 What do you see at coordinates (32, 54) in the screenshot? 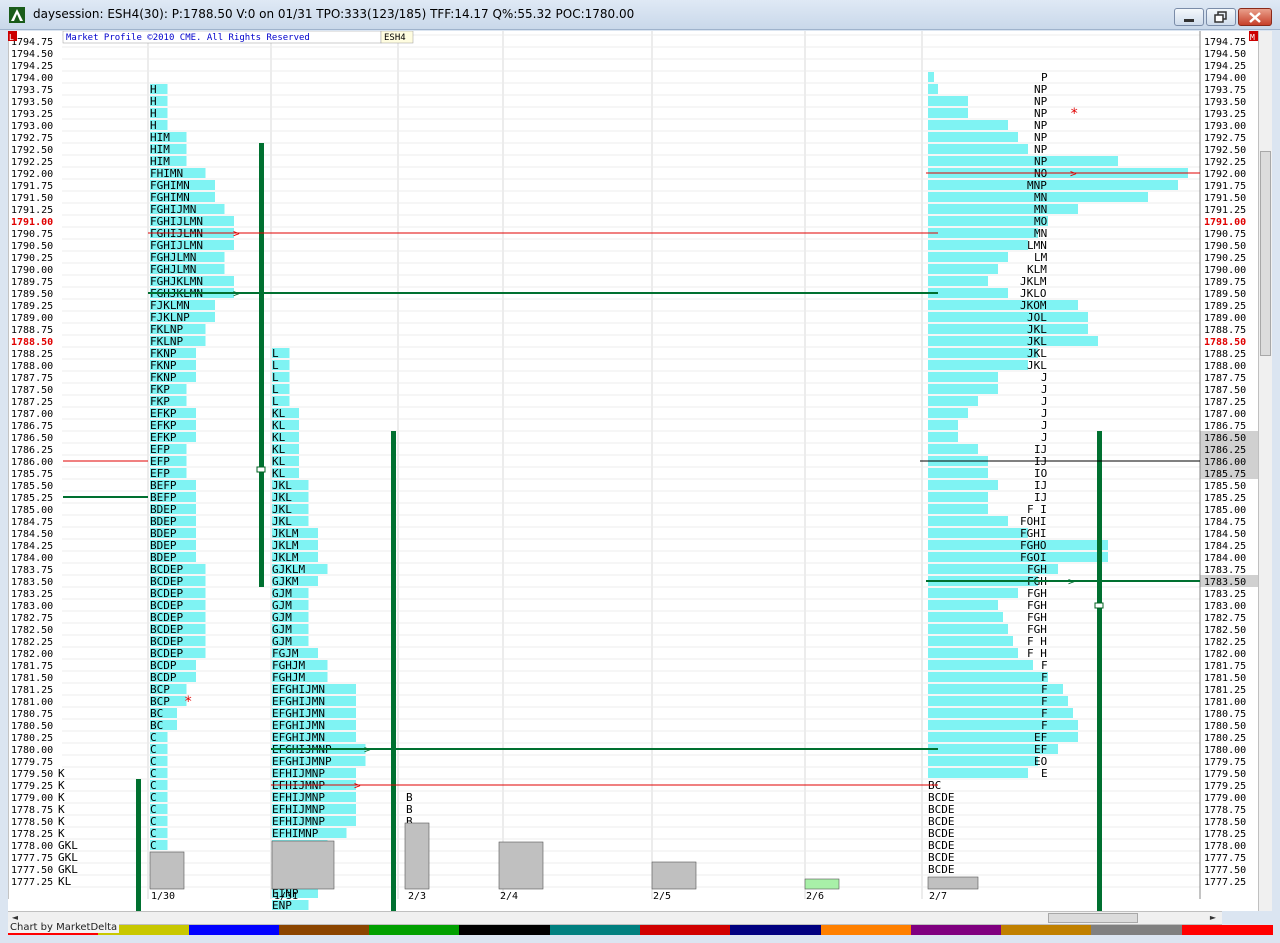
I see `price-label-left: 1794.50` at bounding box center [32, 54].